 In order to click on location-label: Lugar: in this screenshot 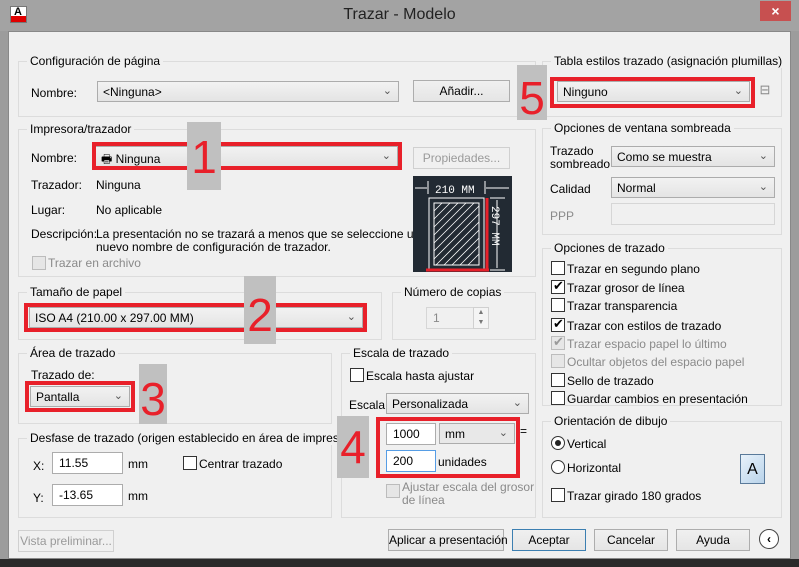, I will do `click(48, 210)`.